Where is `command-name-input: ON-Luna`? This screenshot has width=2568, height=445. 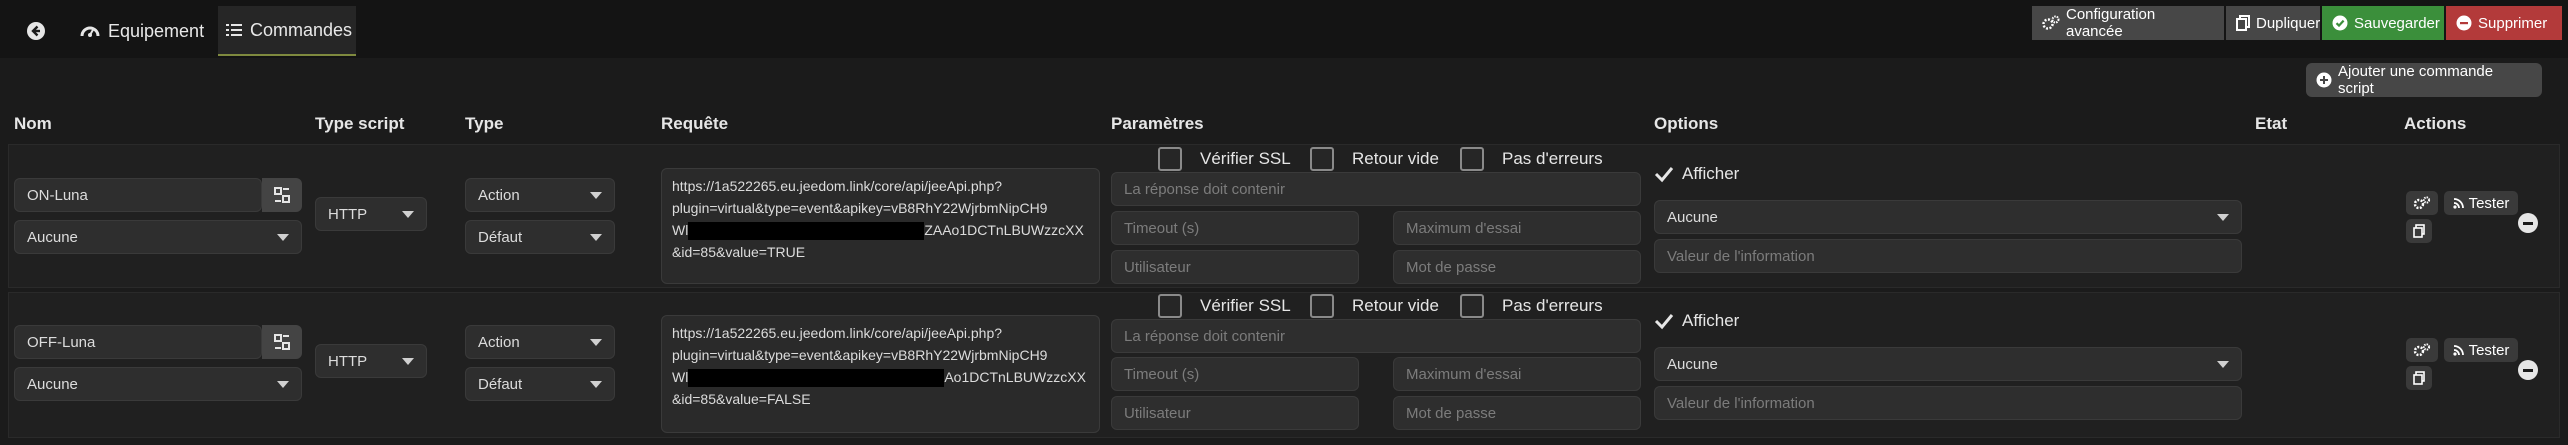
command-name-input: ON-Luna is located at coordinates (138, 195).